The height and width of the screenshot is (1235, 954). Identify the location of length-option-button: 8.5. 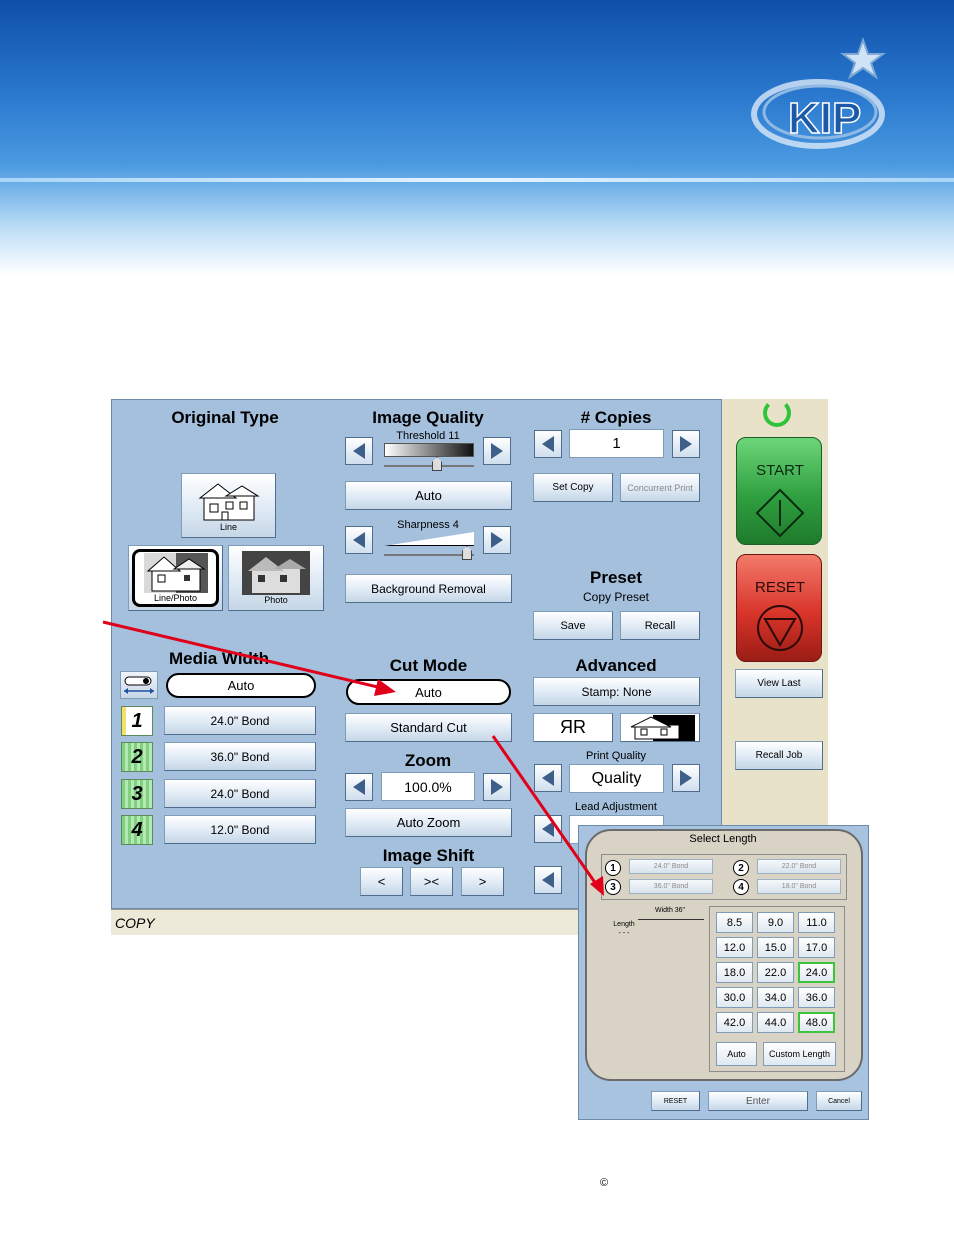
(734, 922).